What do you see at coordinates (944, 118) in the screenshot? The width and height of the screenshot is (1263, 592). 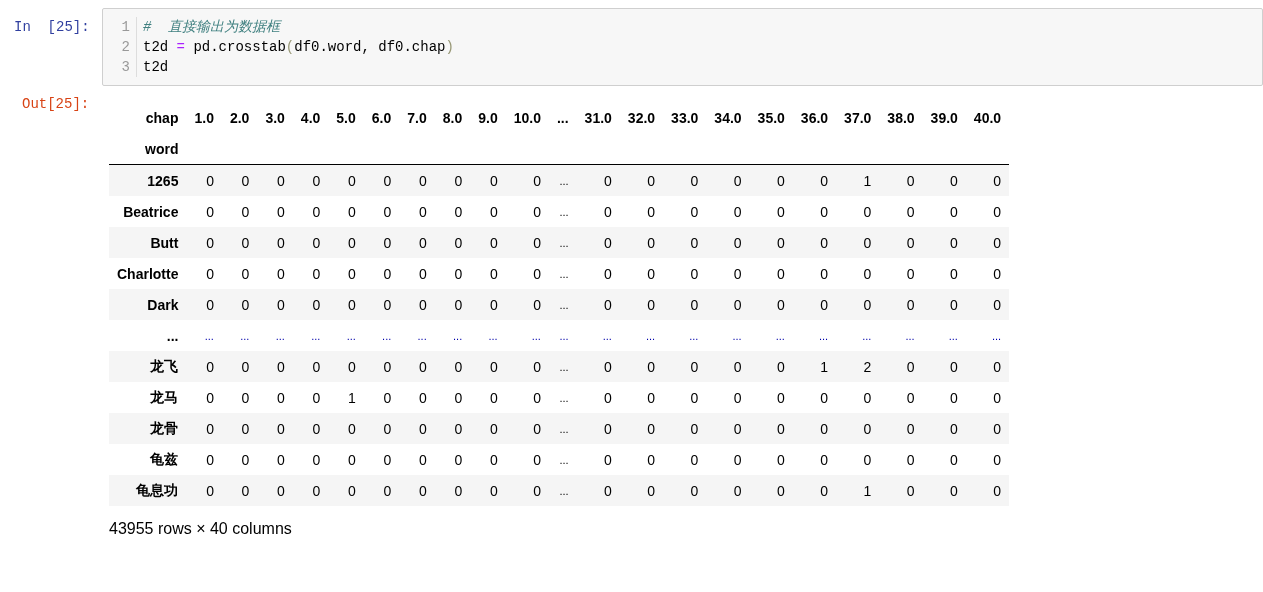 I see `column-header: 39.0` at bounding box center [944, 118].